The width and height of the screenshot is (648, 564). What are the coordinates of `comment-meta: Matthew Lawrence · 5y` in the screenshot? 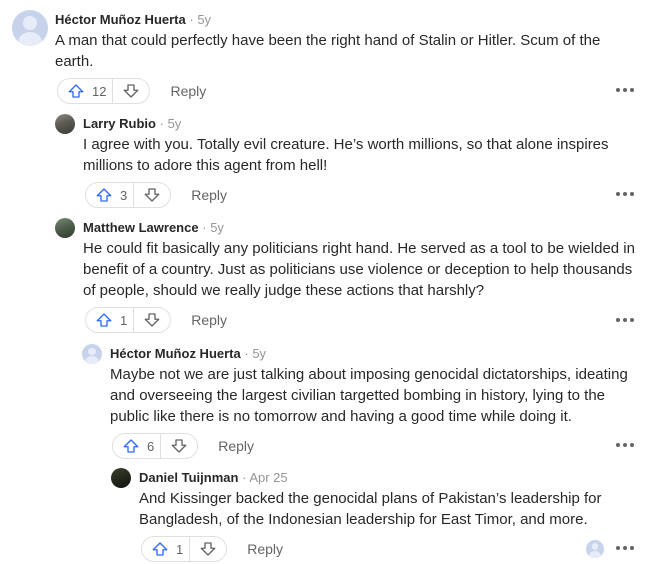 It's located at (153, 228).